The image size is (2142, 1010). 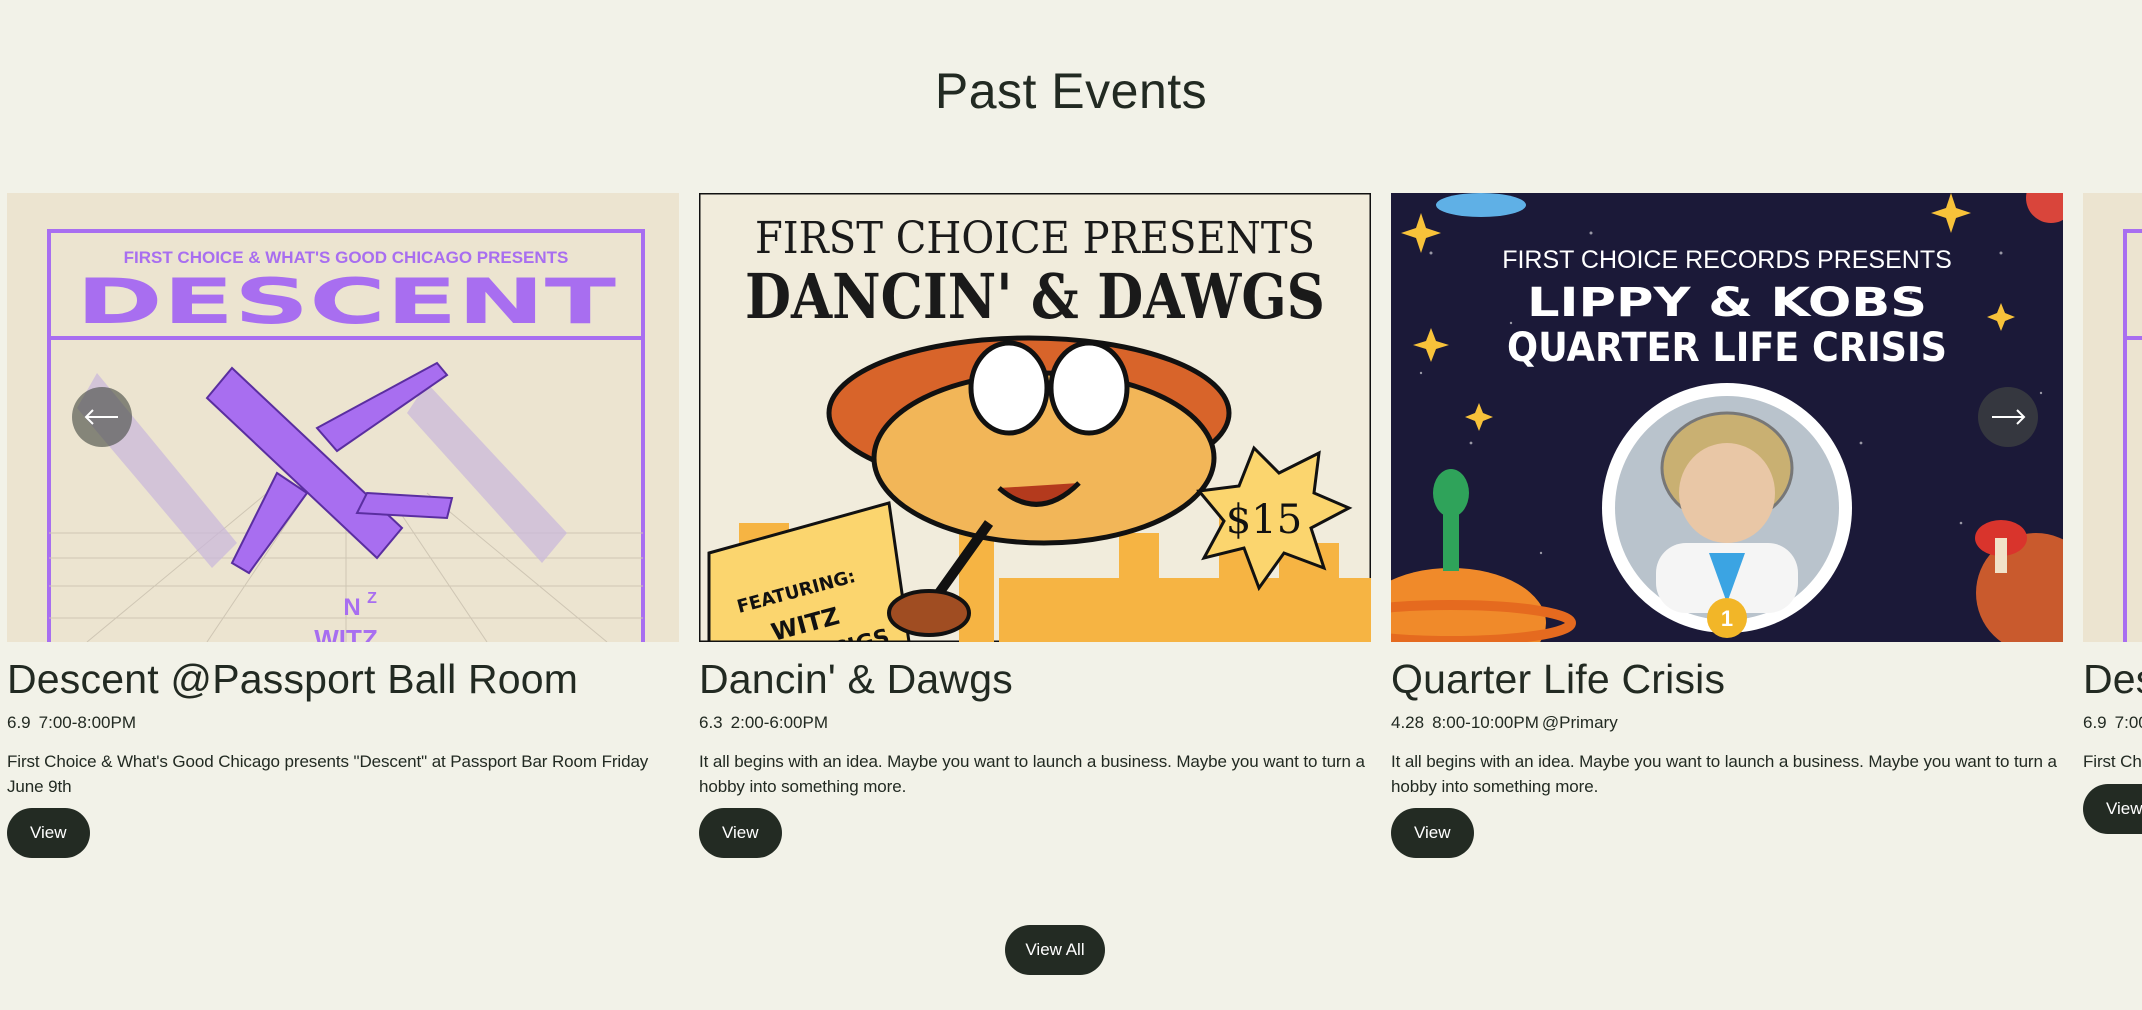 What do you see at coordinates (1727, 260) in the screenshot?
I see `poster-top-line: FIRST CHOICE RECORDS PRESENTS` at bounding box center [1727, 260].